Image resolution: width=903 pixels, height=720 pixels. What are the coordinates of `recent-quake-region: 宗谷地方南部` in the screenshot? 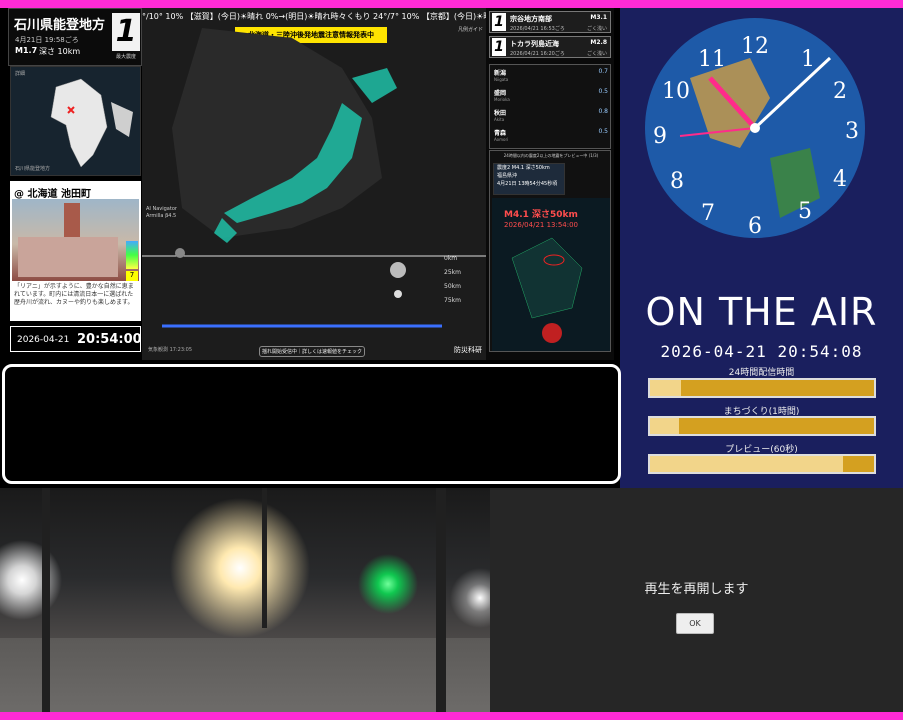 It's located at (531, 19).